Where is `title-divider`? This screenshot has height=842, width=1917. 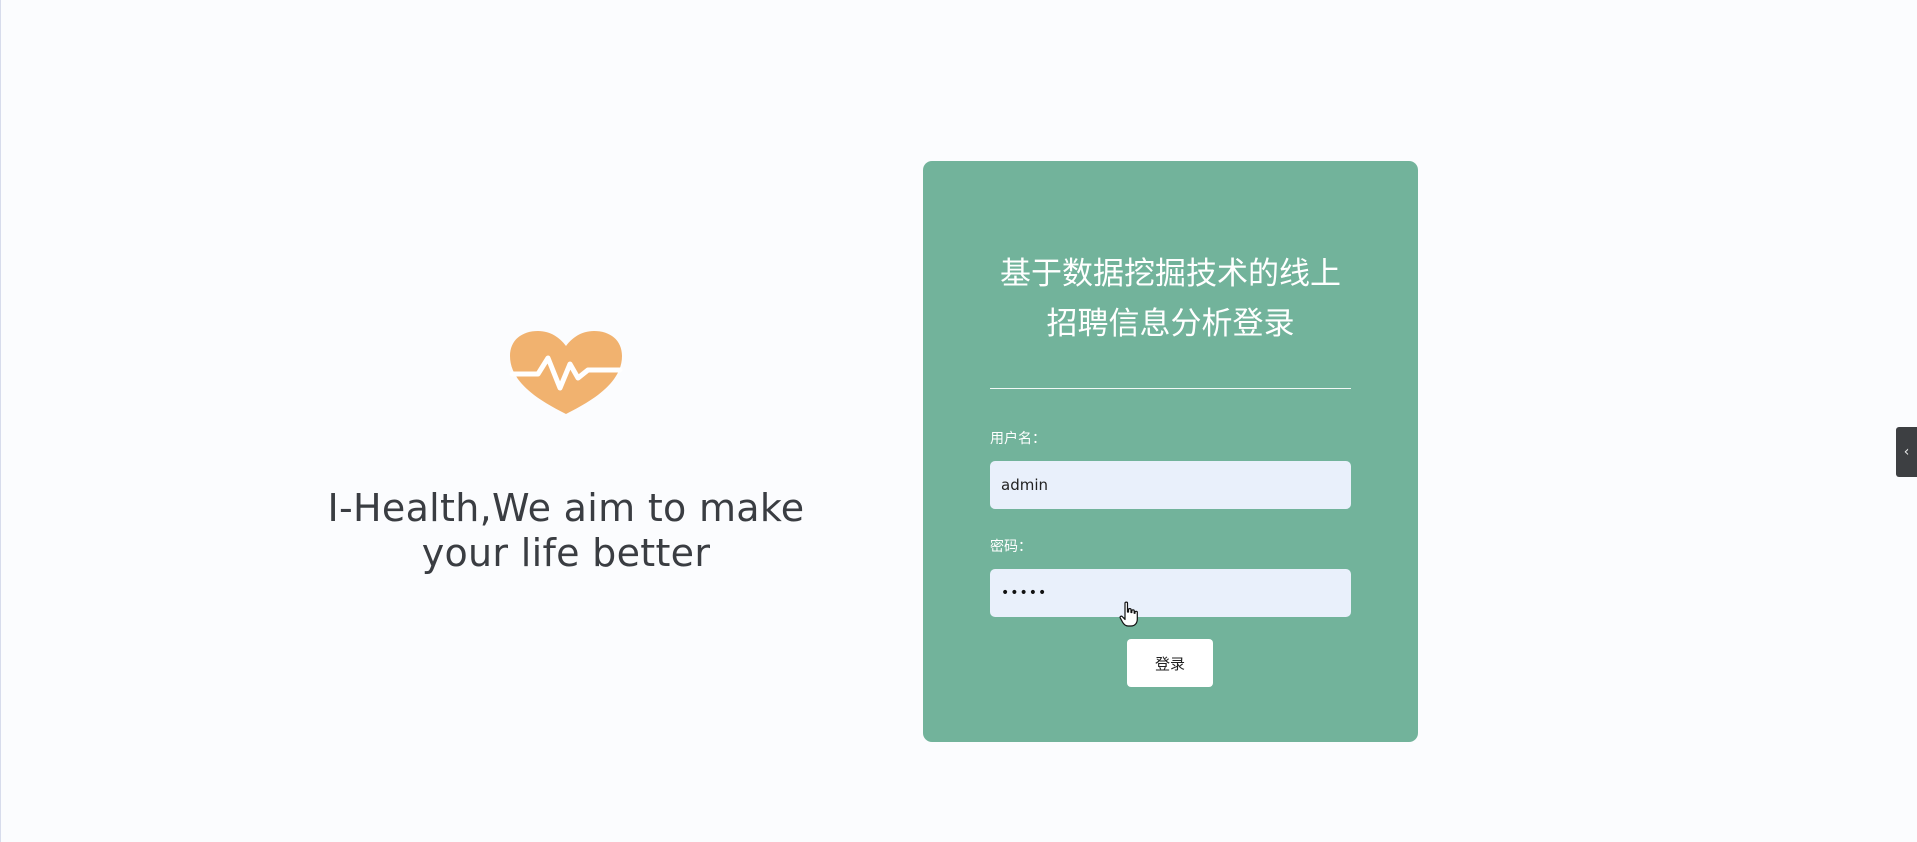
title-divider is located at coordinates (1170, 388).